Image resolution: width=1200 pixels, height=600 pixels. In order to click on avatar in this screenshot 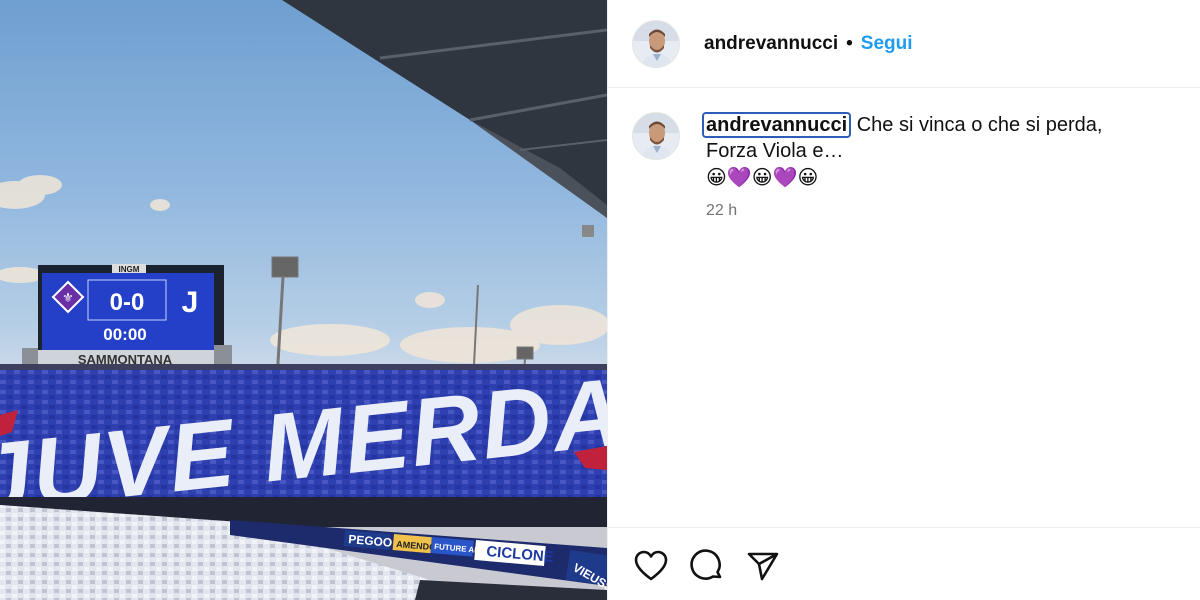, I will do `click(656, 43)`.